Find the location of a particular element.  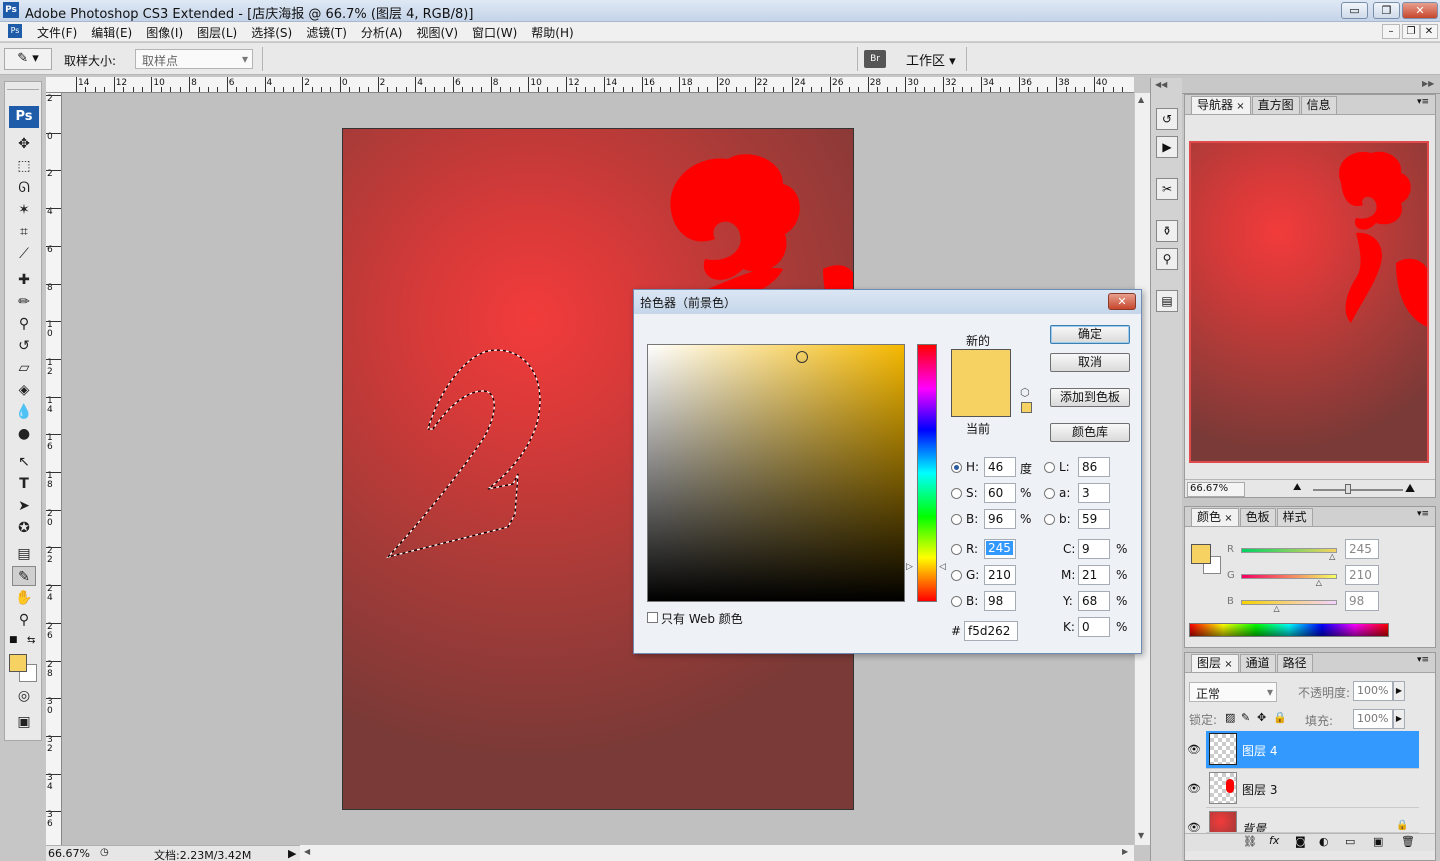

status-info-icon: ◷ is located at coordinates (104, 852).